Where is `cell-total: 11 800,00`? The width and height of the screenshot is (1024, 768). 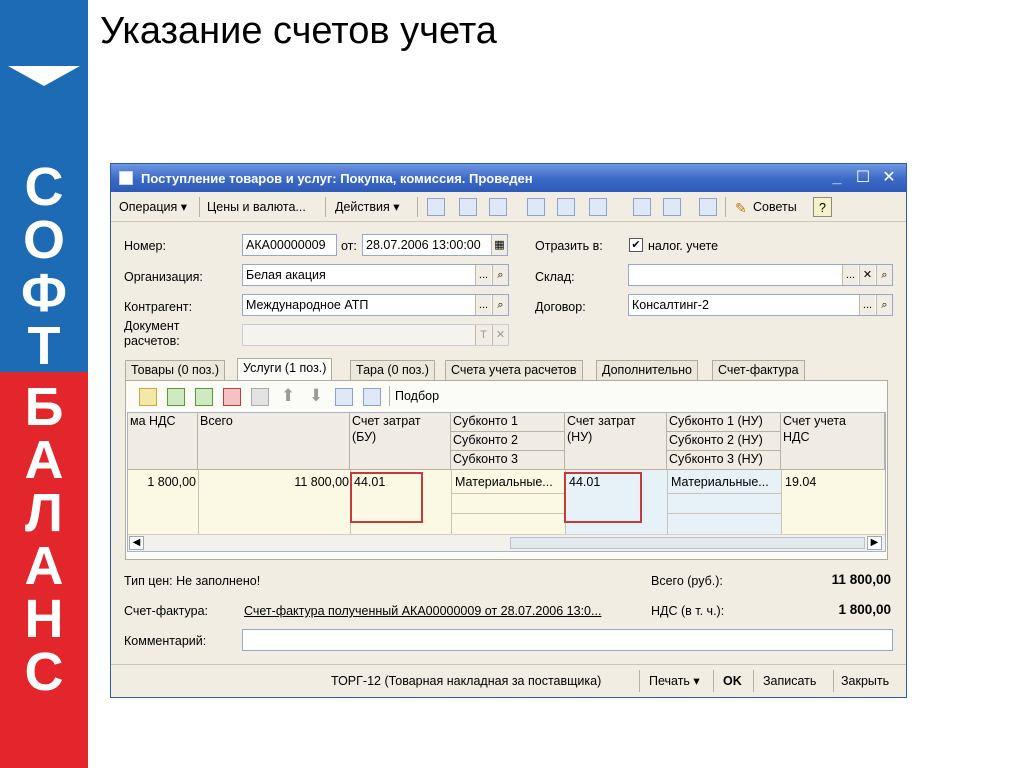 cell-total: 11 800,00 is located at coordinates (273, 482).